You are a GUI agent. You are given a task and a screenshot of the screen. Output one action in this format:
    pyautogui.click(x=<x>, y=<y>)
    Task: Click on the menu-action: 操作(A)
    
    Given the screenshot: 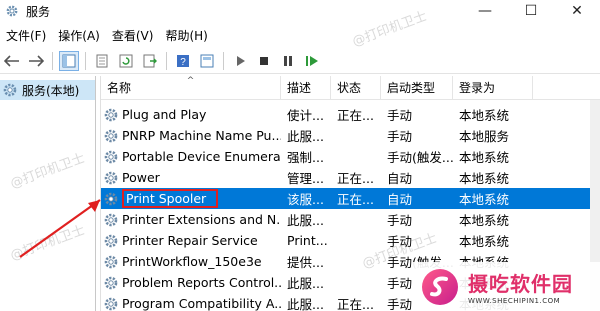 What is the action you would take?
    pyautogui.click(x=79, y=35)
    